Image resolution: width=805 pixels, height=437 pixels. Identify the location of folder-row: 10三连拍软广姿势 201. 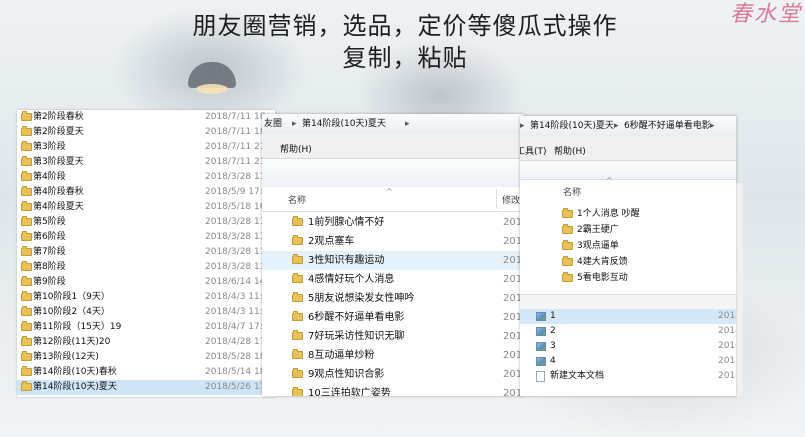
(393, 390).